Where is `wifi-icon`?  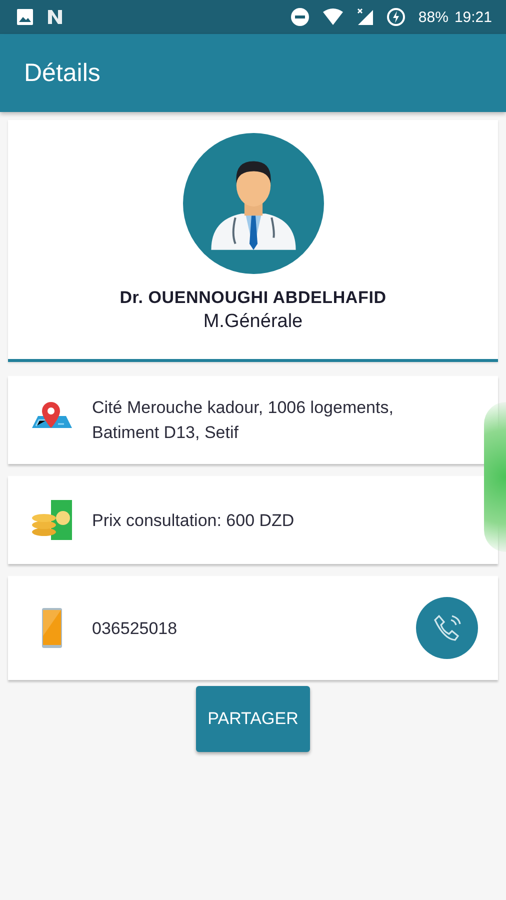
wifi-icon is located at coordinates (333, 17).